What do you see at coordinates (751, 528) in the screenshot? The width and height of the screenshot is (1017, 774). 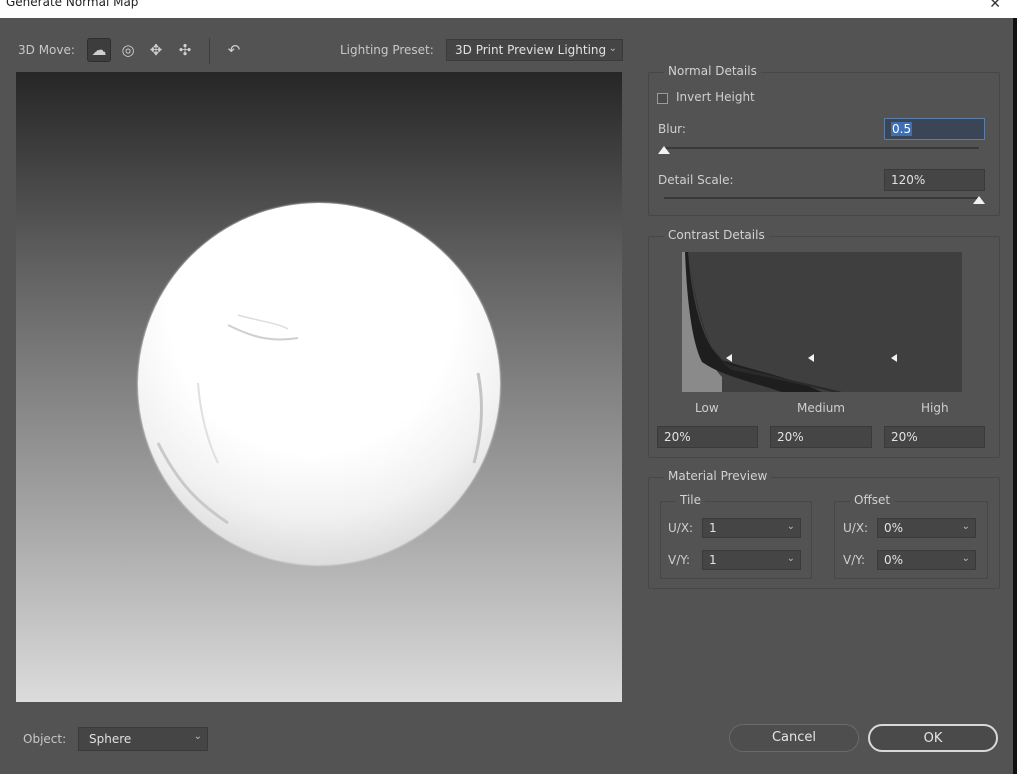 I see `tile-ux-select: 1 ⌄` at bounding box center [751, 528].